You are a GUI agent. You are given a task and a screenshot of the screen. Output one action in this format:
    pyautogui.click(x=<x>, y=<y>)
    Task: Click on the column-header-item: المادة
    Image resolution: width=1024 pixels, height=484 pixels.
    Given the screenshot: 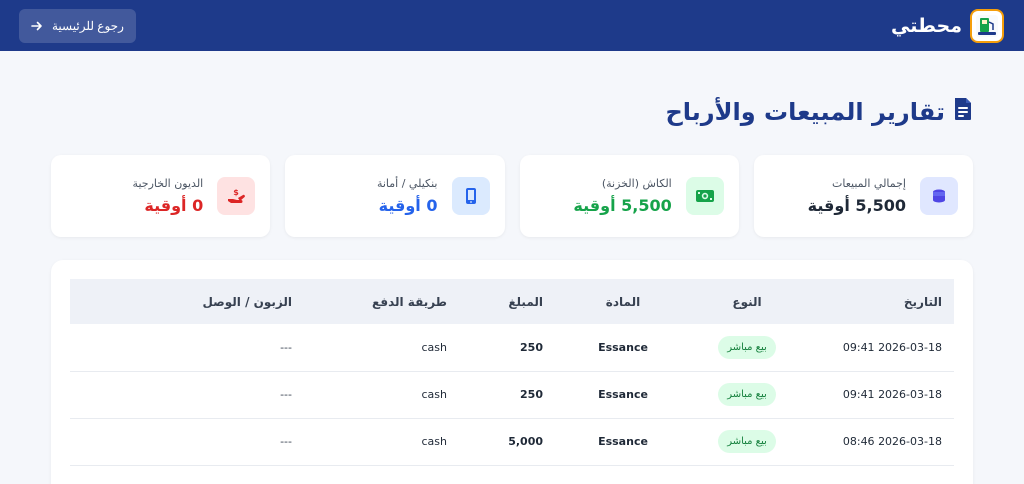 What is the action you would take?
    pyautogui.click(x=623, y=301)
    